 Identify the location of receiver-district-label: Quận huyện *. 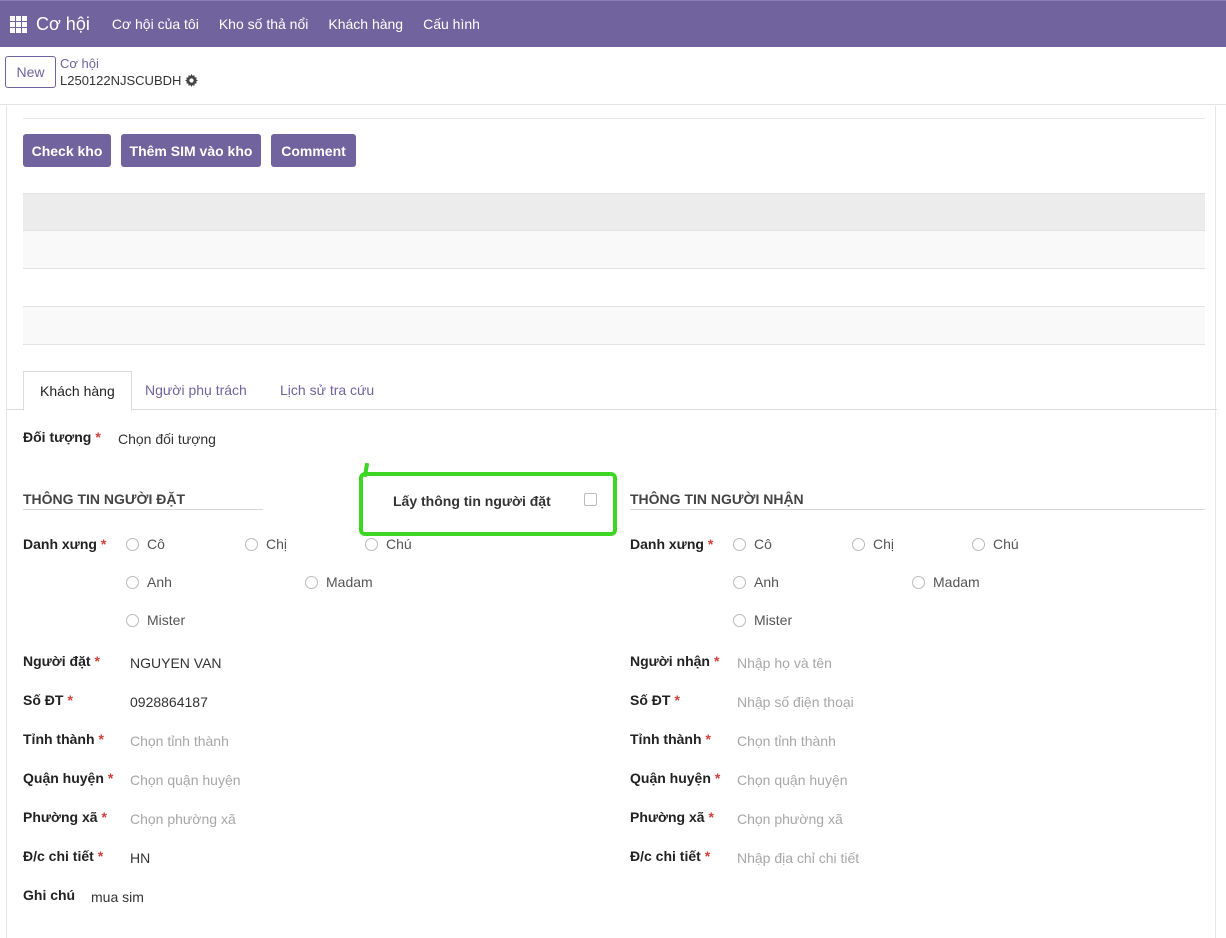
(675, 778).